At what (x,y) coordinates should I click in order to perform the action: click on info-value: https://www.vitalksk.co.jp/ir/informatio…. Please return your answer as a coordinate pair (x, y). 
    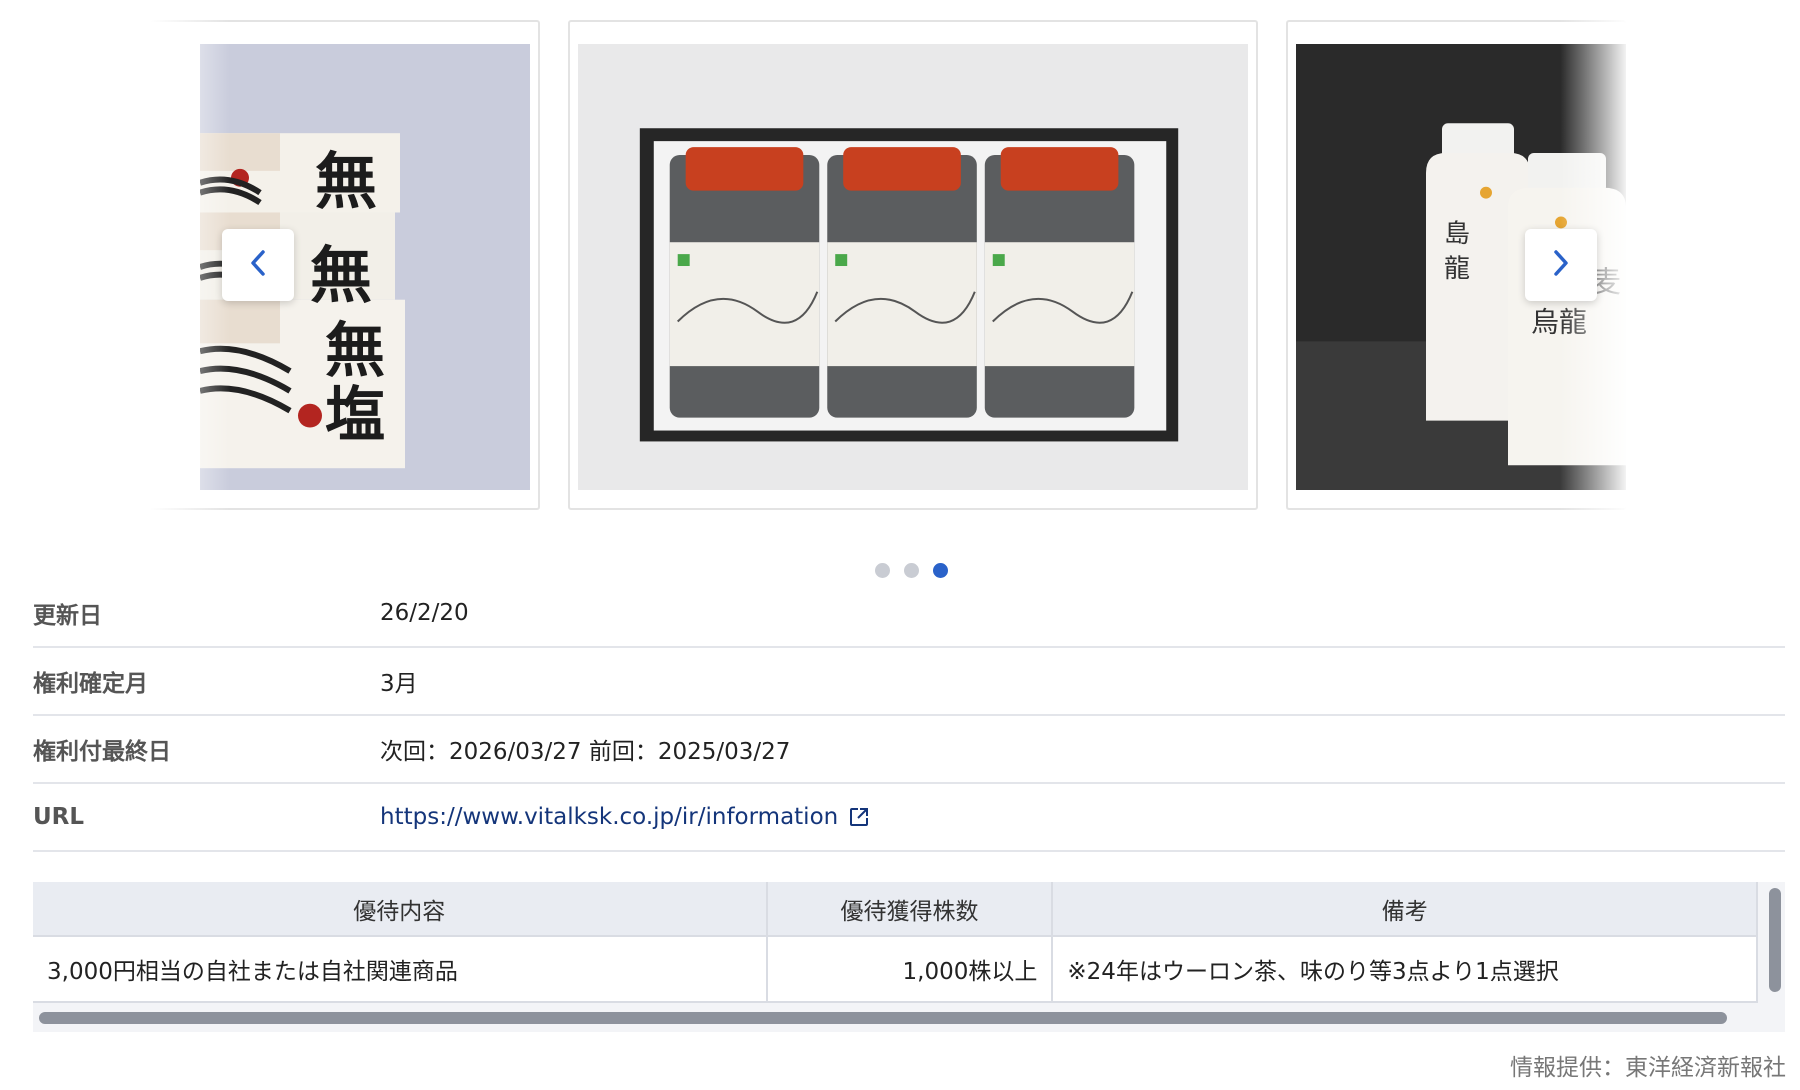
    Looking at the image, I should click on (625, 817).